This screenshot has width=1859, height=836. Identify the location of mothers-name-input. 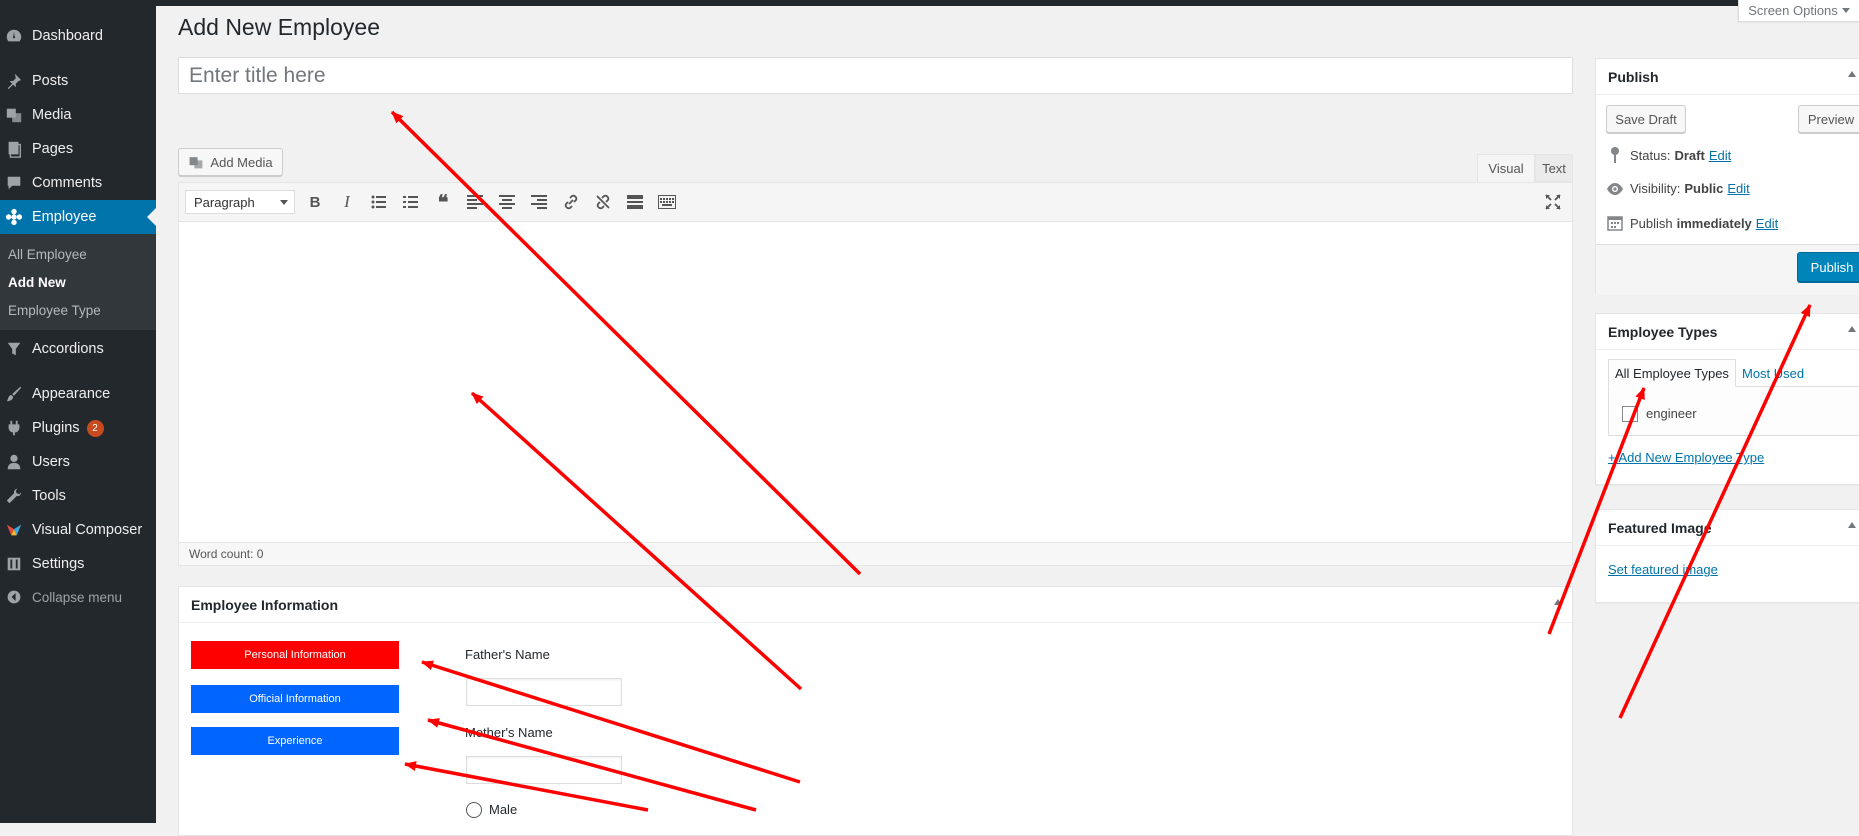
(544, 770).